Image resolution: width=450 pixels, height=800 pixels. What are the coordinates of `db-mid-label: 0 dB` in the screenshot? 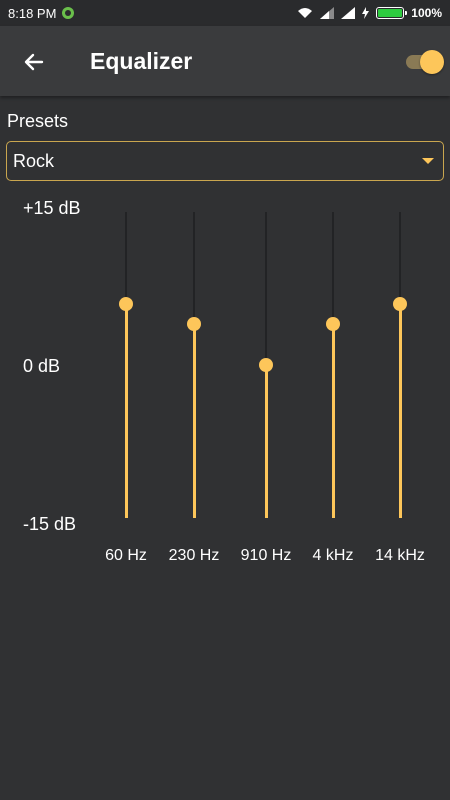 It's located at (42, 366).